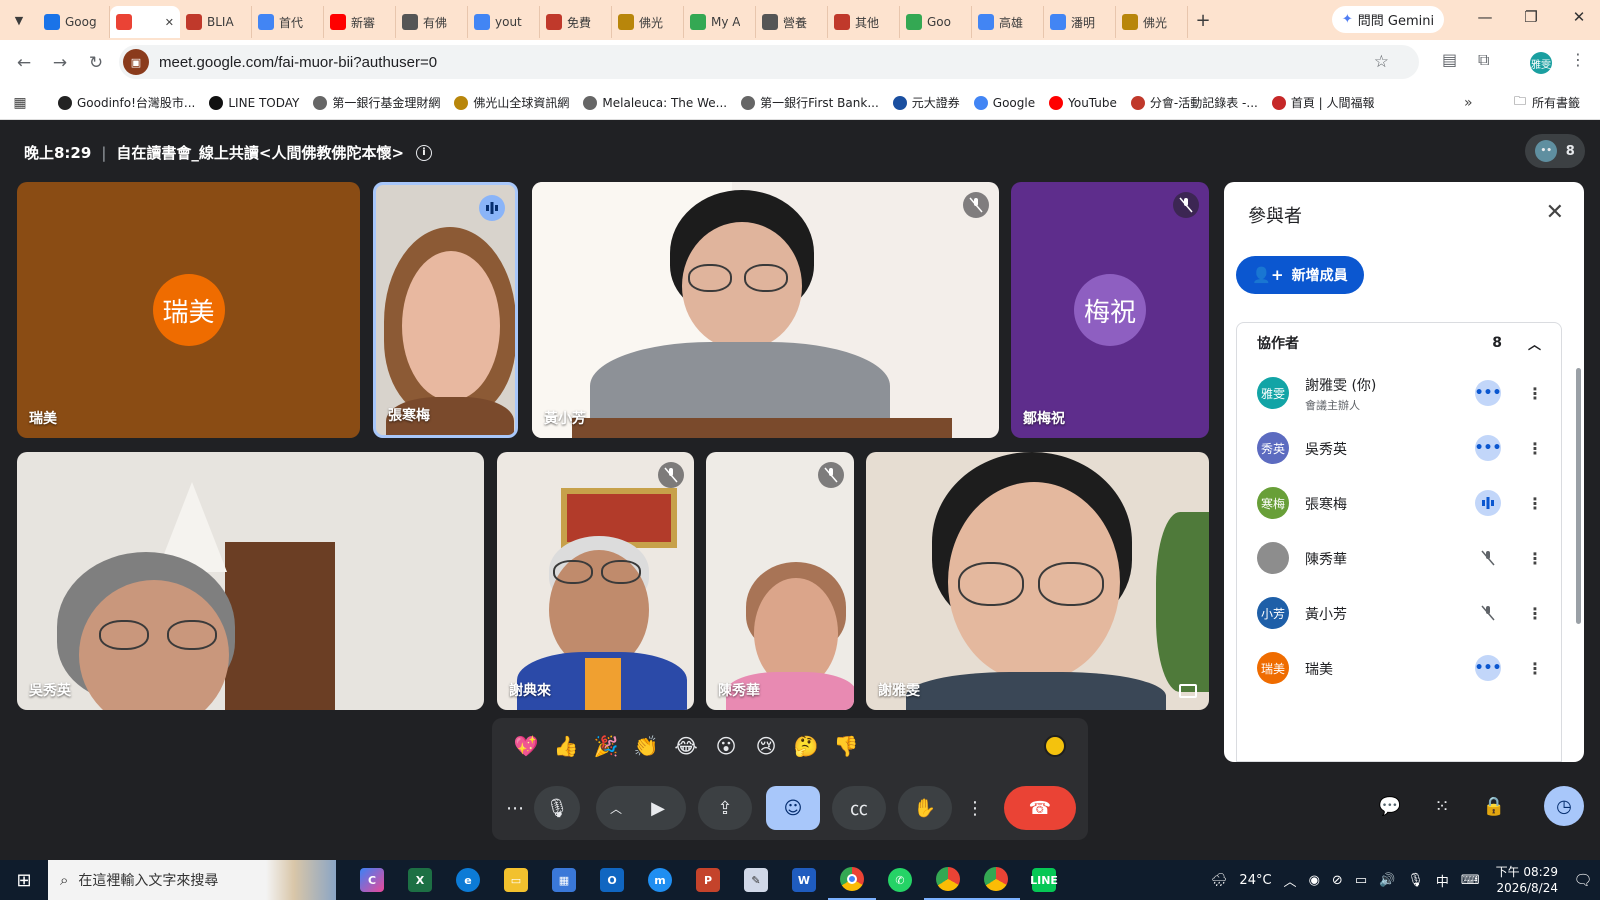  What do you see at coordinates (1555, 151) in the screenshot?
I see `participant-count-chip: •• 8` at bounding box center [1555, 151].